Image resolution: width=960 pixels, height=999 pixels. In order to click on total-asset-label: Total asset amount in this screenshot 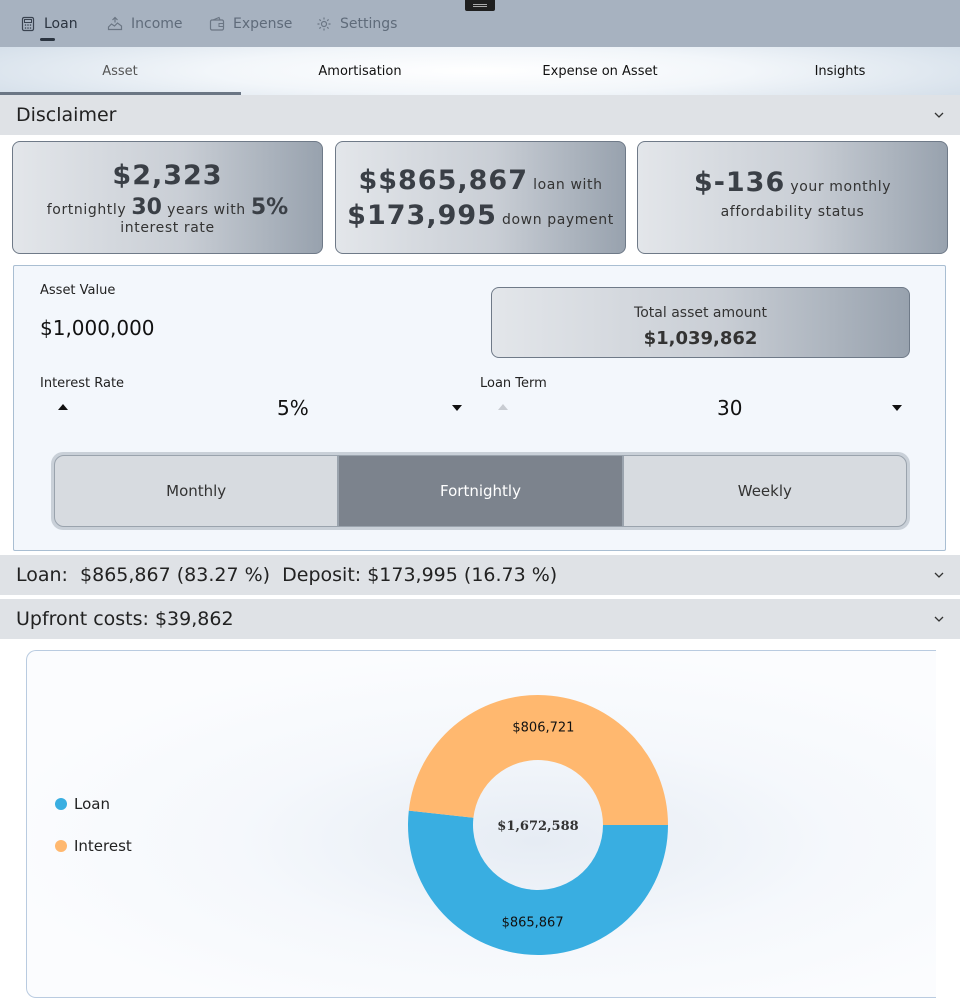, I will do `click(700, 313)`.